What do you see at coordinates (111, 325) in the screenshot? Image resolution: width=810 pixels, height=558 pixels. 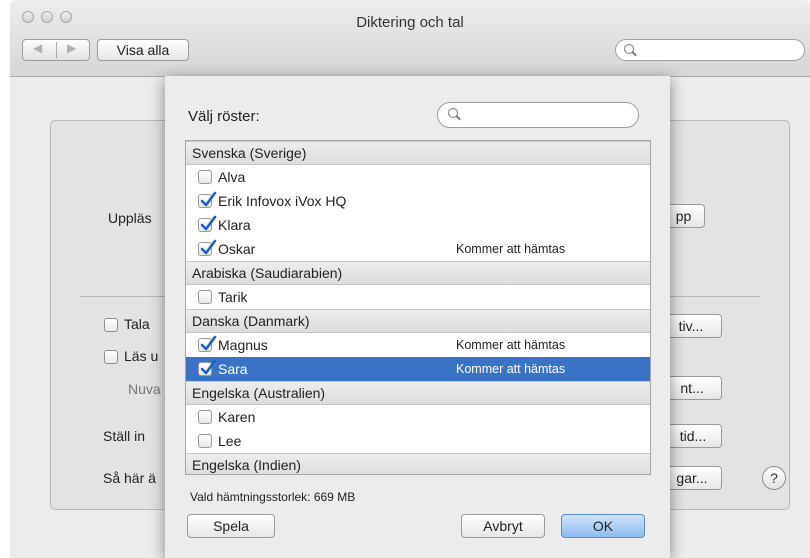 I see `speak-option-checkbox` at bounding box center [111, 325].